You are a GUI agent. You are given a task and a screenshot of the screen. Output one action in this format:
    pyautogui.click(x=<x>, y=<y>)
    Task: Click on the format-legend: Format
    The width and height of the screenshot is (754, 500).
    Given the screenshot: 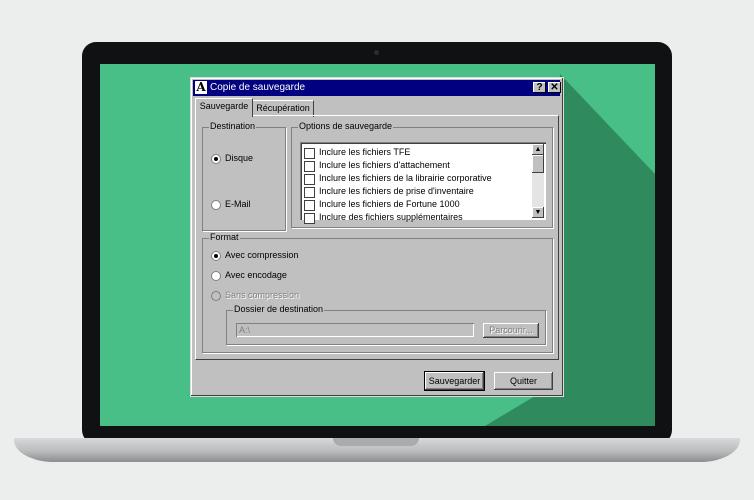 What is the action you would take?
    pyautogui.click(x=224, y=237)
    